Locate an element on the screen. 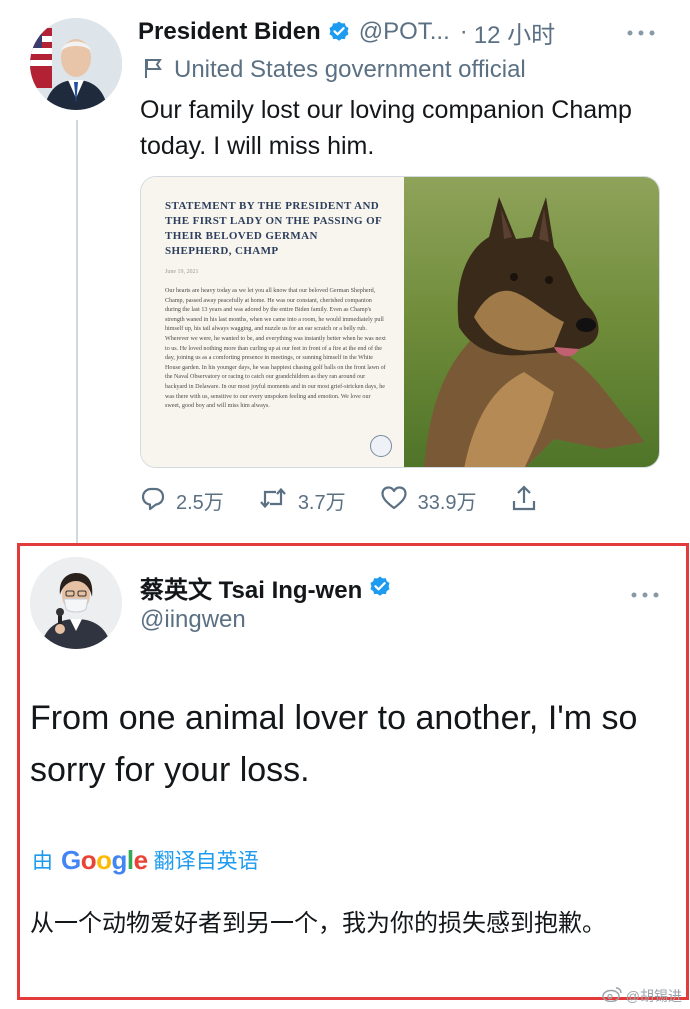 The image size is (690, 1009). translate-attribution: 由 Google 翻译自英语 is located at coordinates (145, 860).